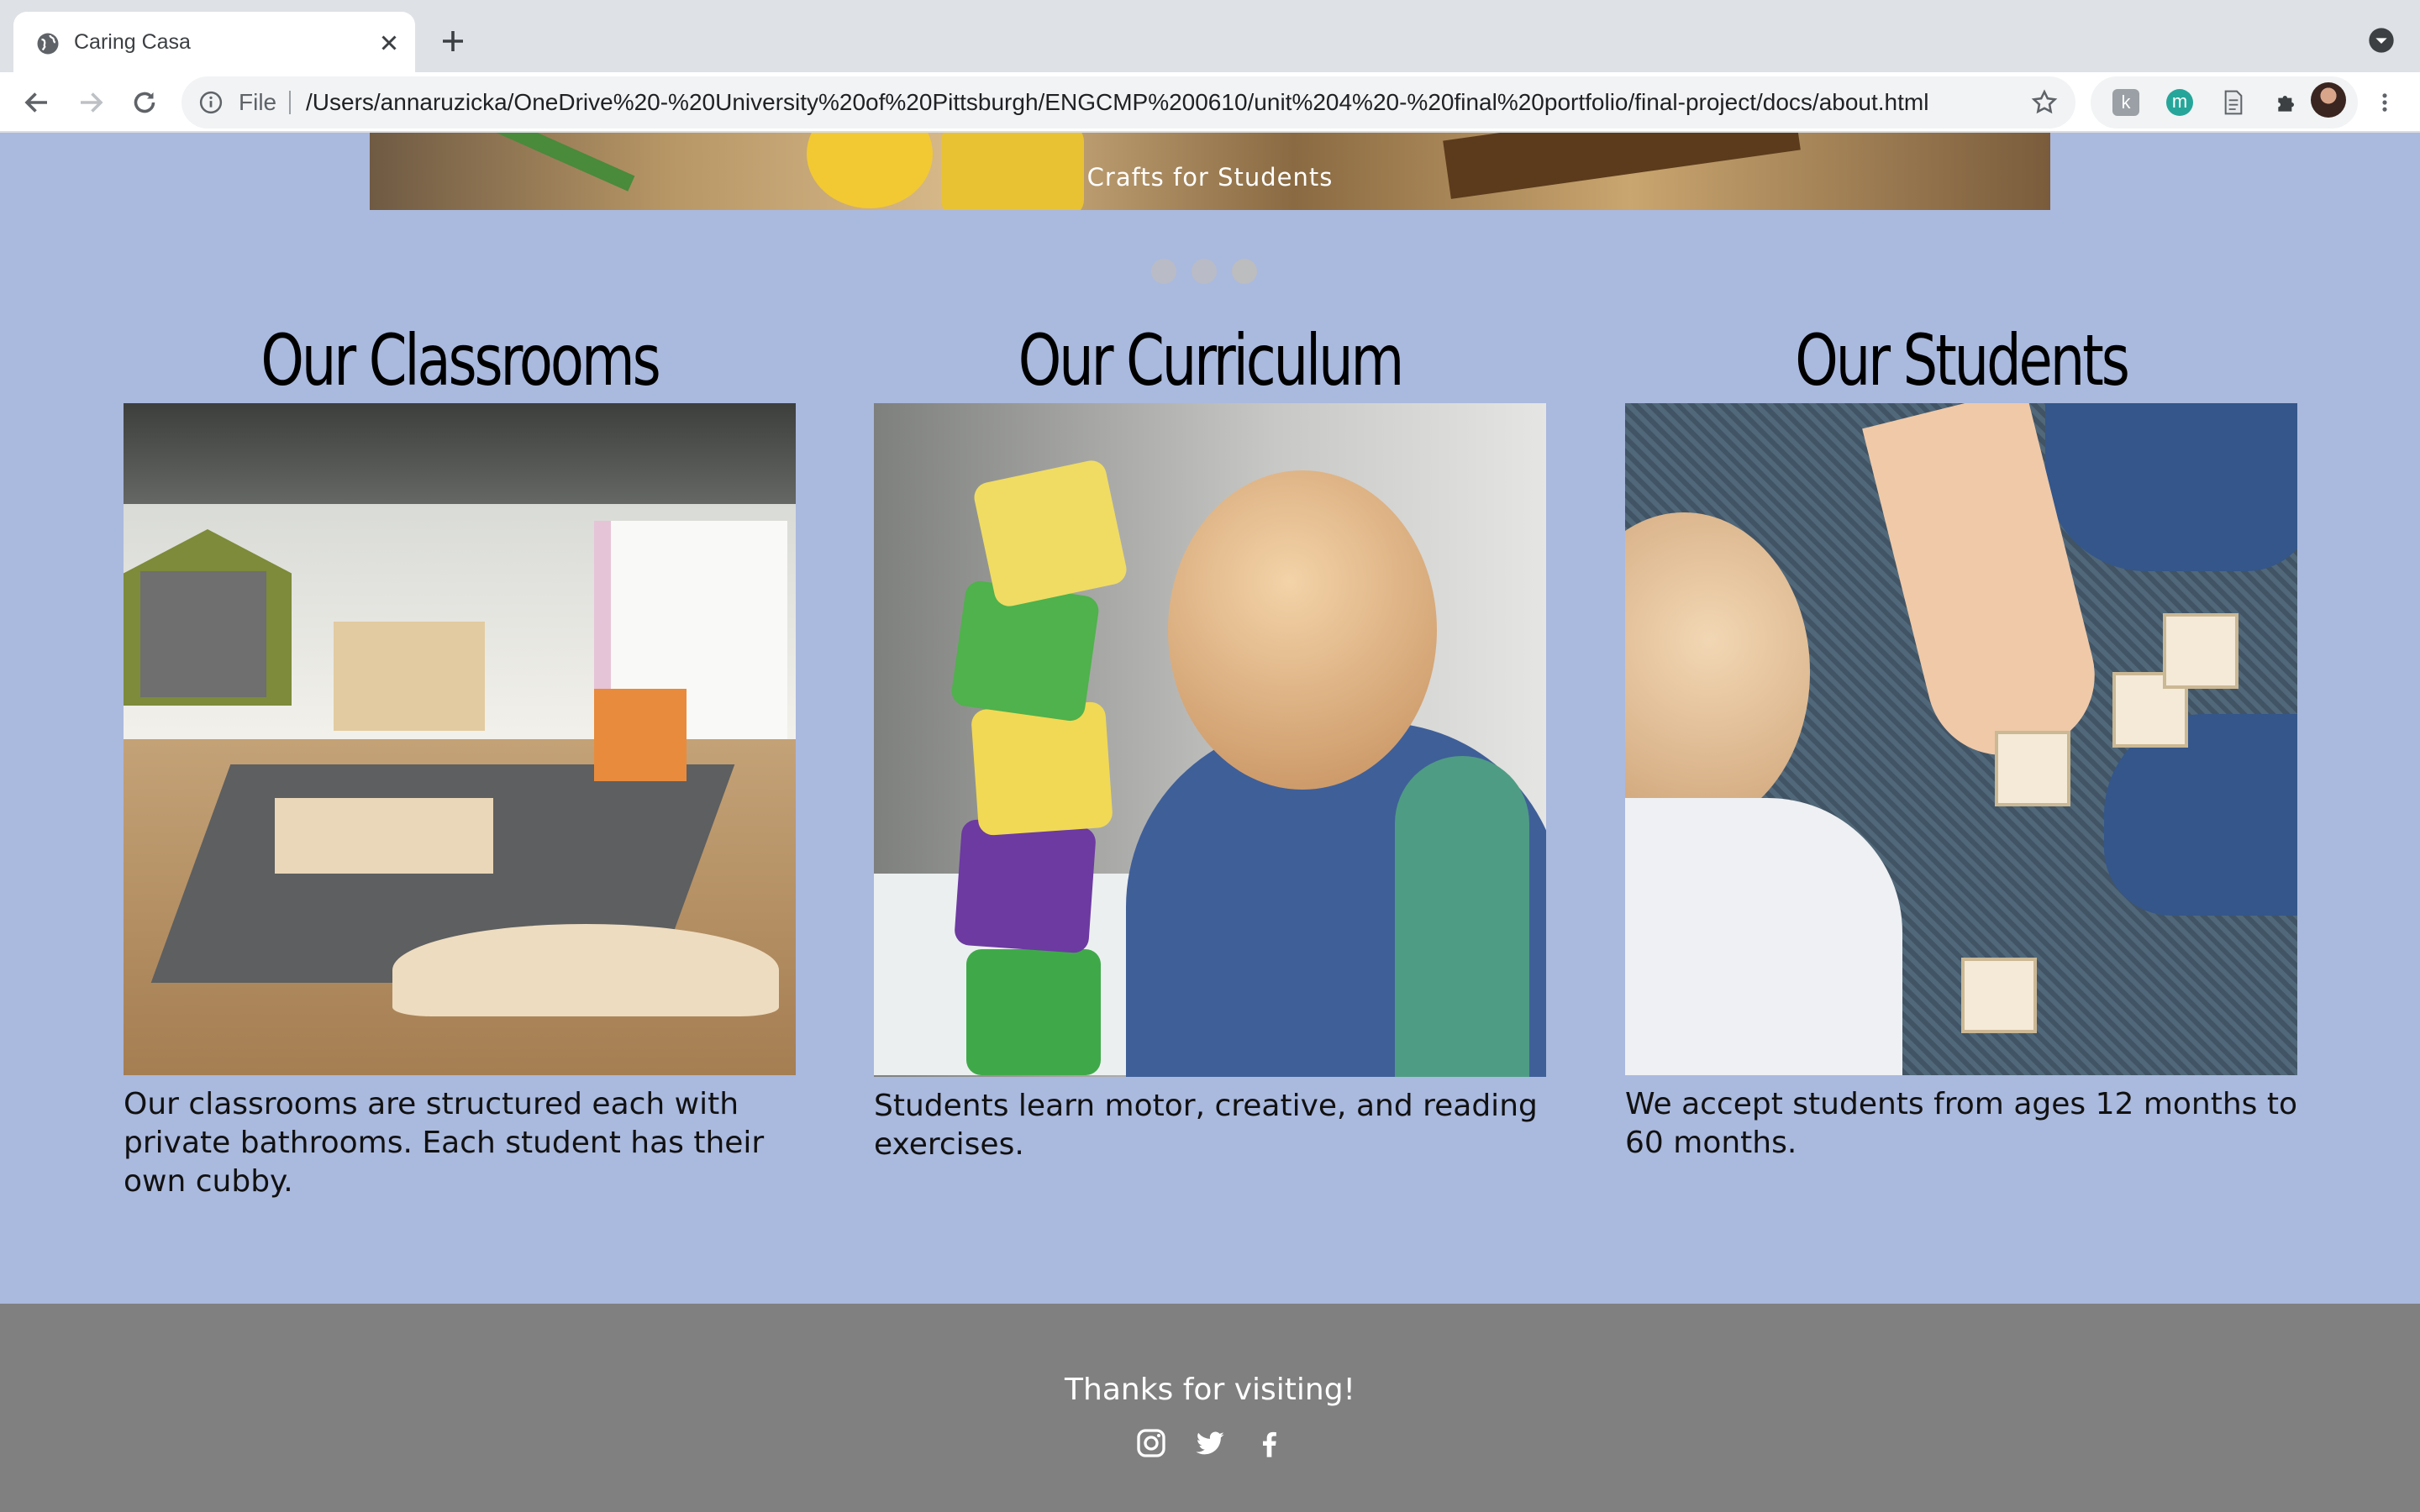 This screenshot has width=2420, height=1512. I want to click on close-tab-icon, so click(389, 42).